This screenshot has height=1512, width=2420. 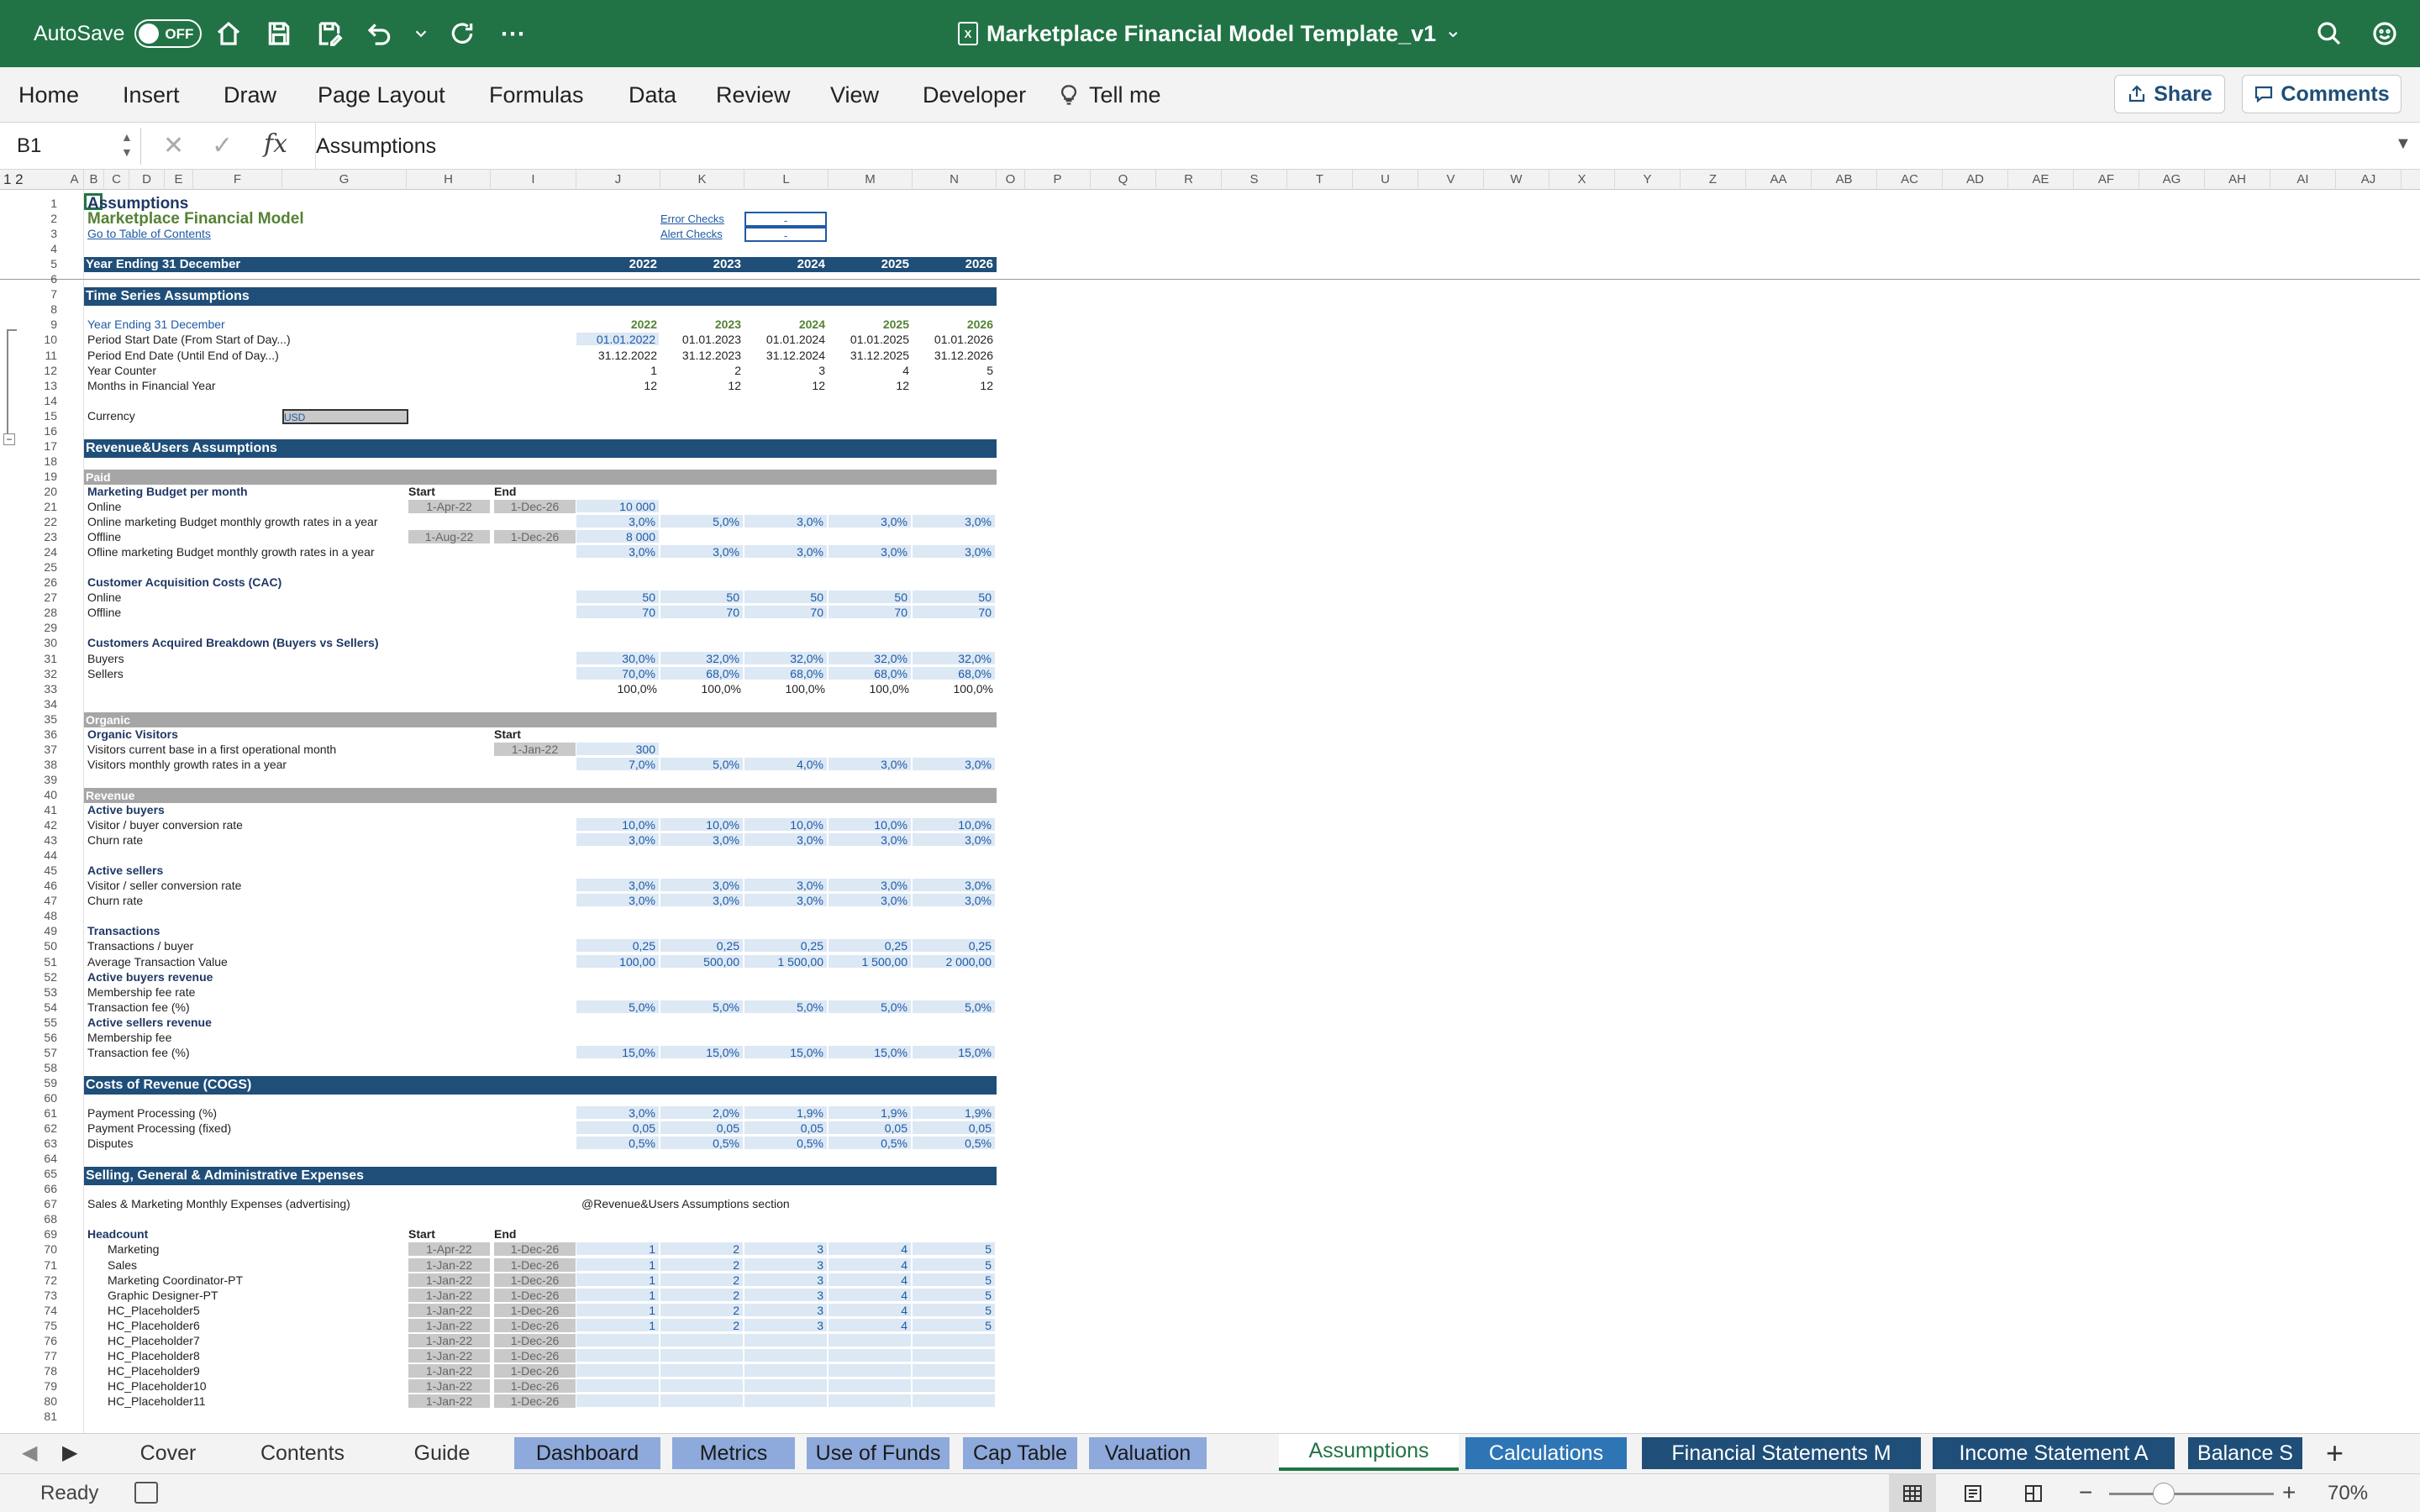 I want to click on row-header: 12, so click(x=33, y=370).